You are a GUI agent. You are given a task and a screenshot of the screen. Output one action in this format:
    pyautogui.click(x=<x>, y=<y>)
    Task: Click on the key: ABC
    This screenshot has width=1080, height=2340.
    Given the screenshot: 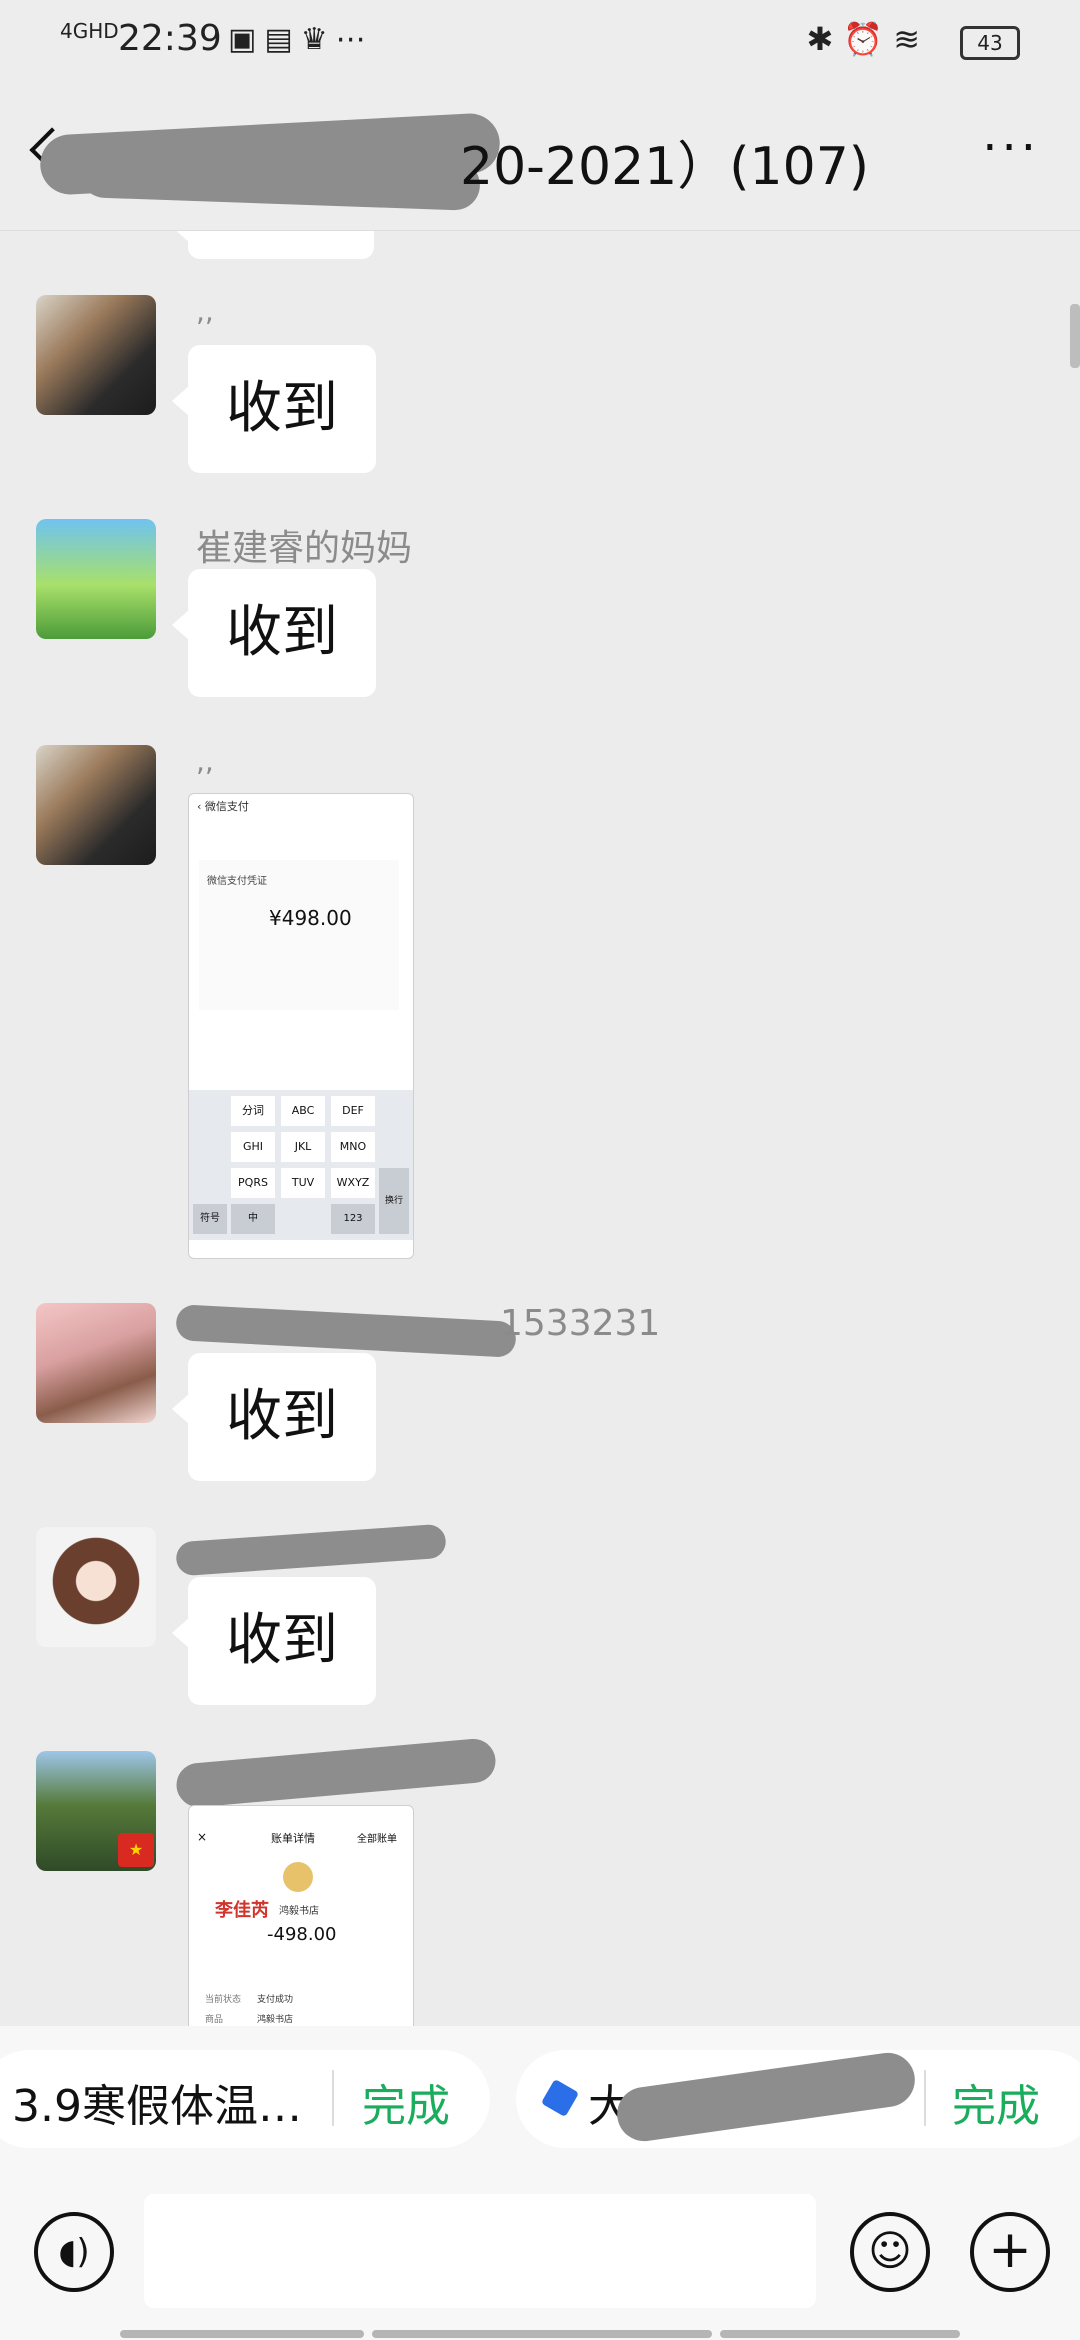 What is the action you would take?
    pyautogui.click(x=303, y=1111)
    